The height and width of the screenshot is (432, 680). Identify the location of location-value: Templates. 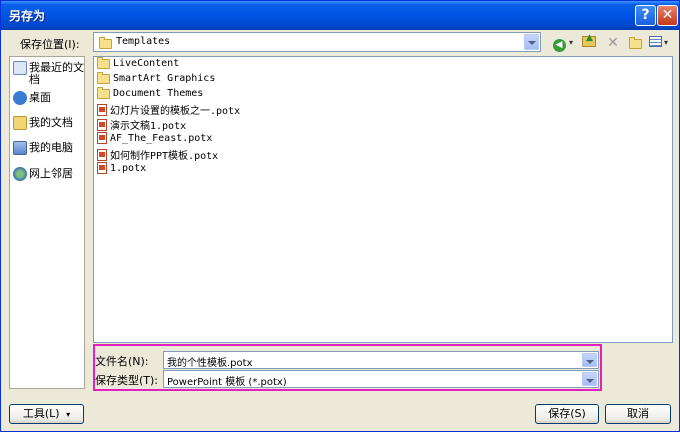
(143, 41).